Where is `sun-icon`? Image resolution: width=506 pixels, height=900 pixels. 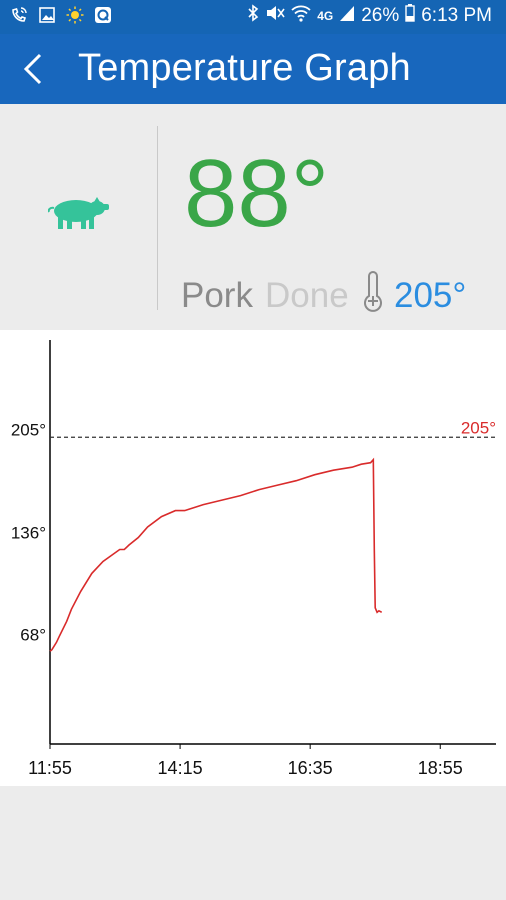
sun-icon is located at coordinates (75, 15).